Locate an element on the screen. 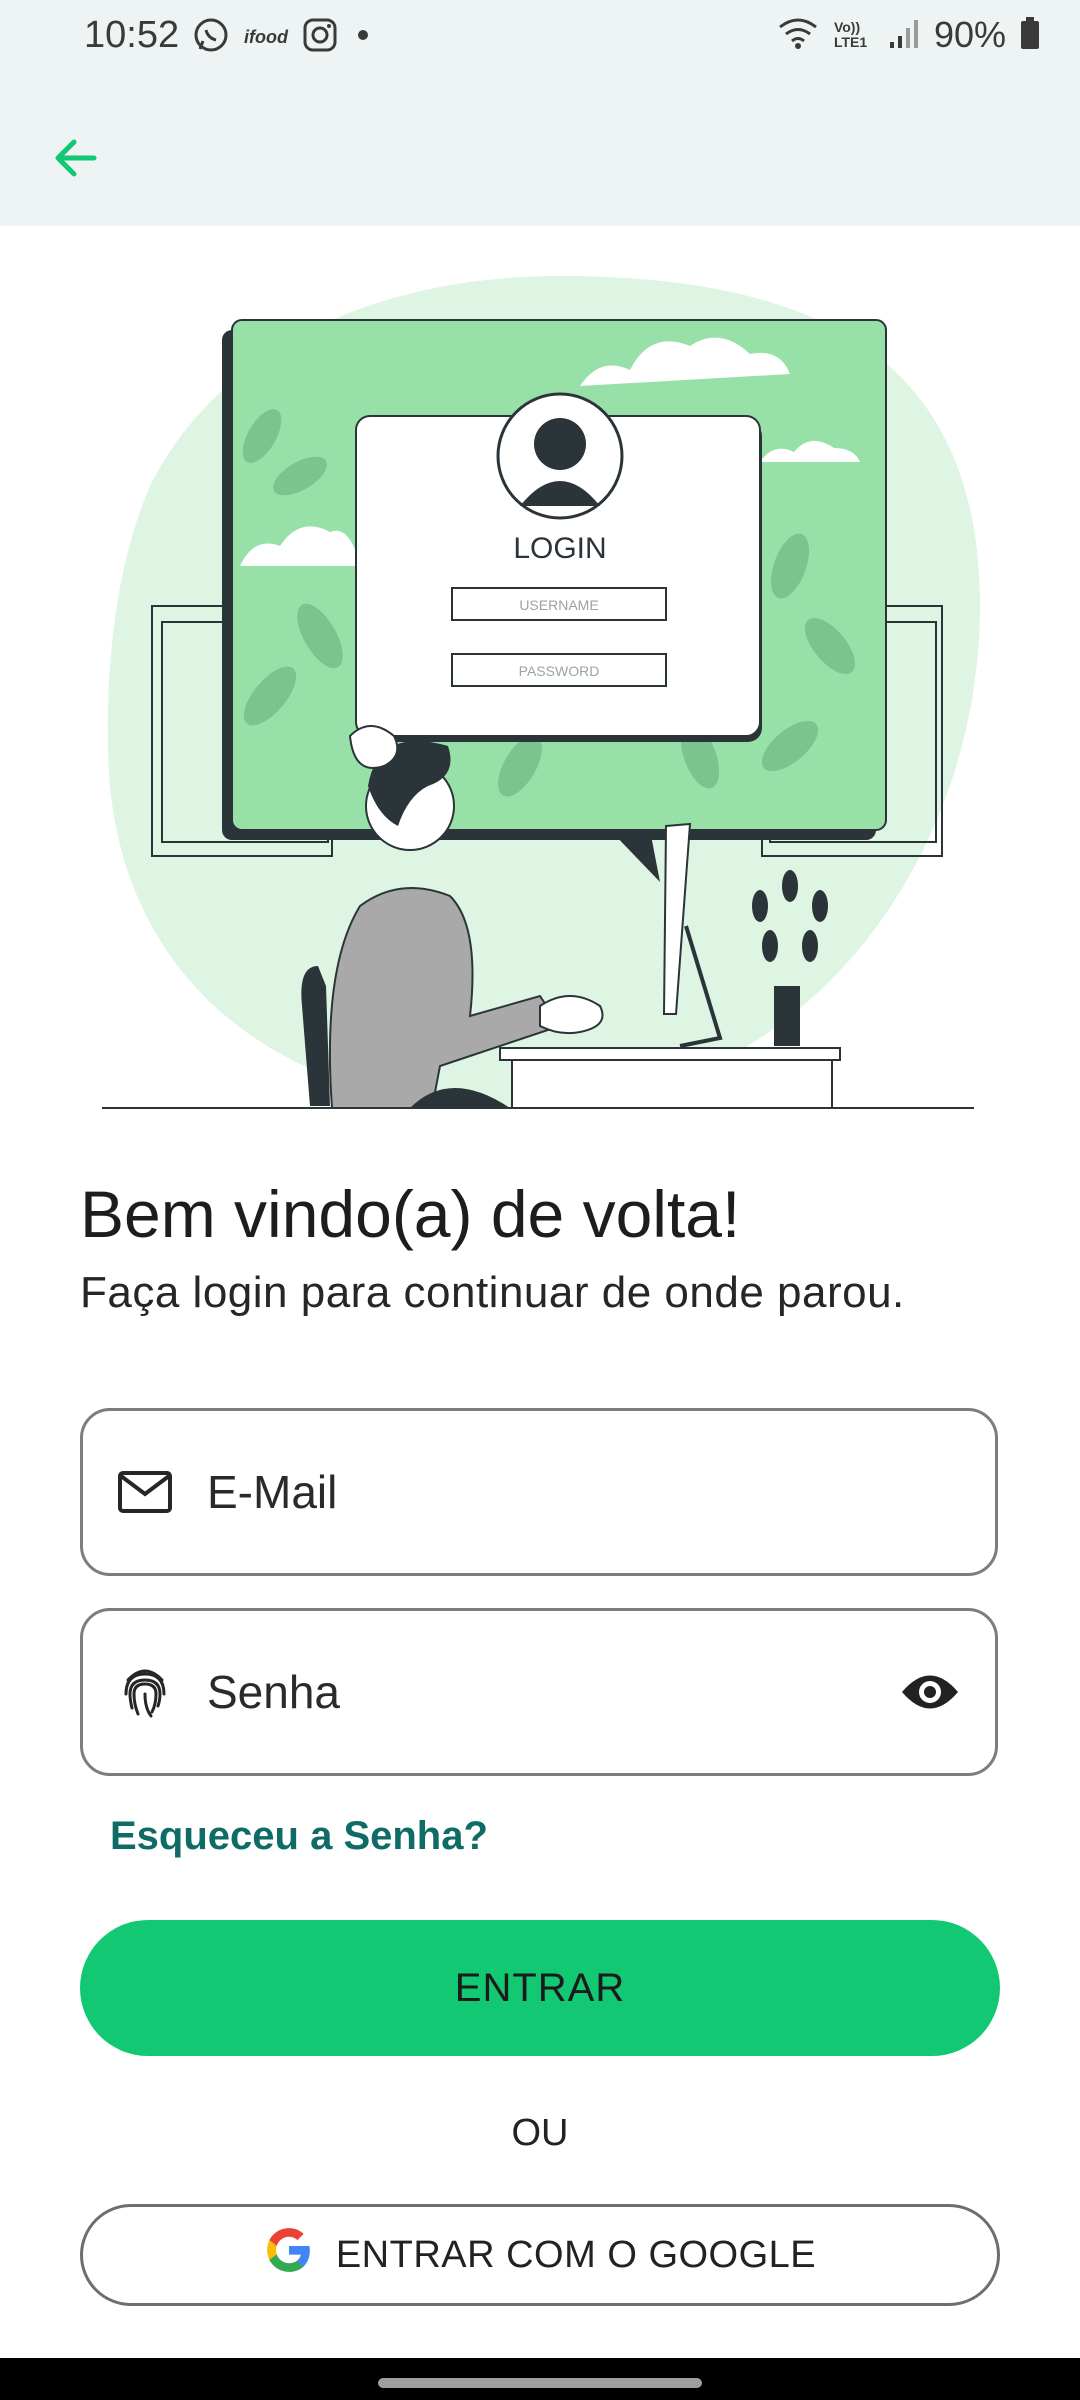 This screenshot has height=2400, width=1080. email-field is located at coordinates (539, 1492).